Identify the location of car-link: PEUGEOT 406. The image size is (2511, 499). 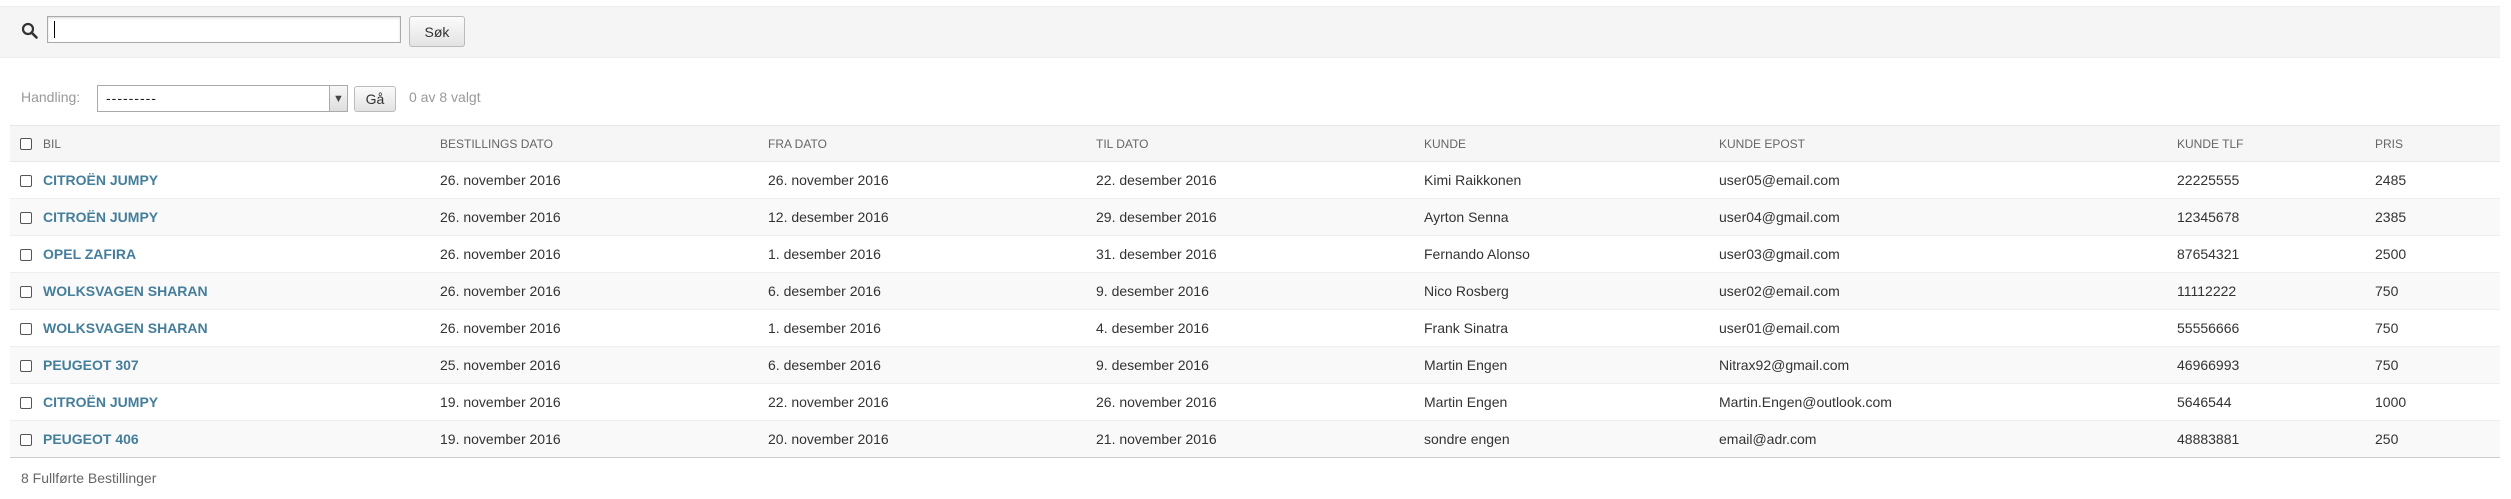
(91, 439).